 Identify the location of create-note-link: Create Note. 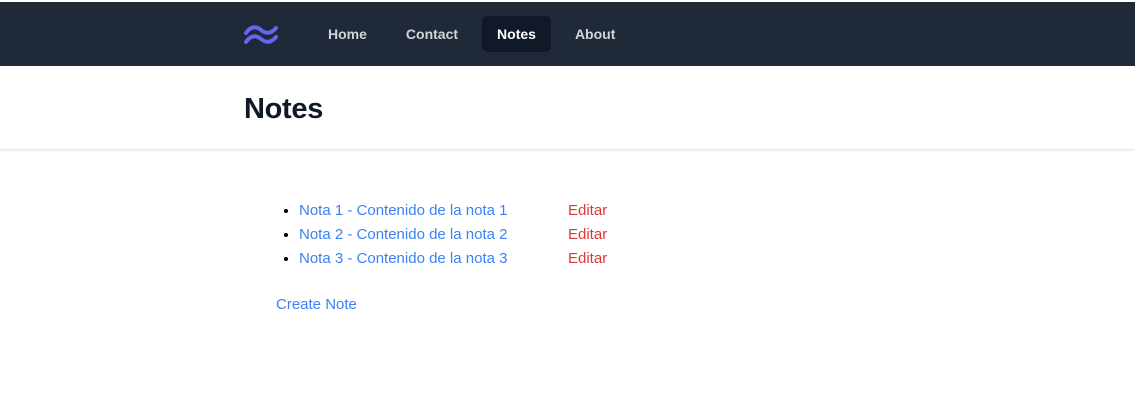
(316, 304).